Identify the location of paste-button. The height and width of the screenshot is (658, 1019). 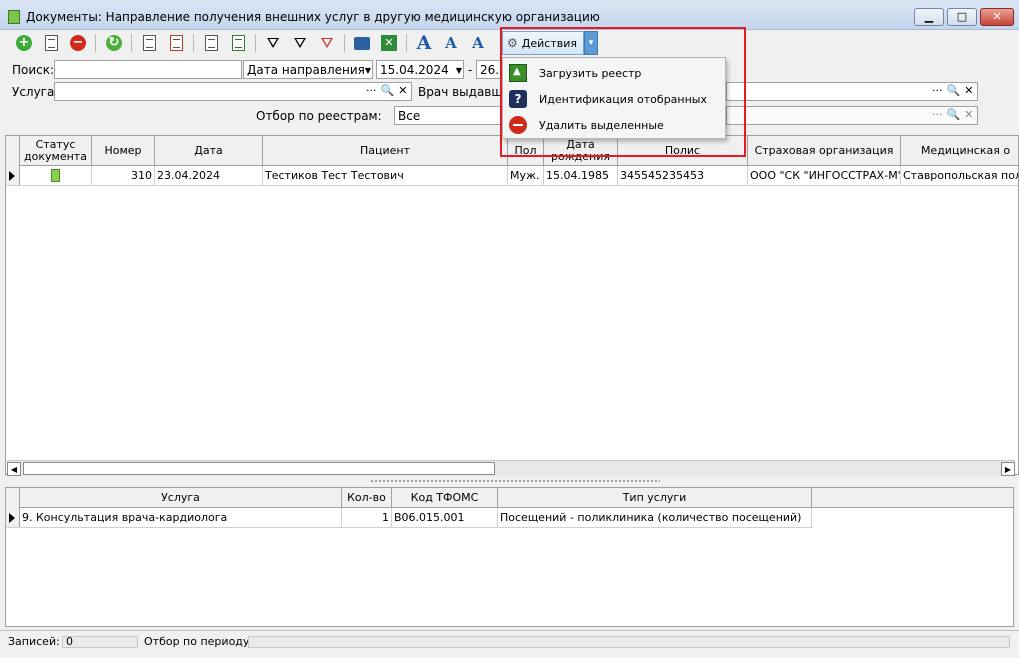
(238, 43).